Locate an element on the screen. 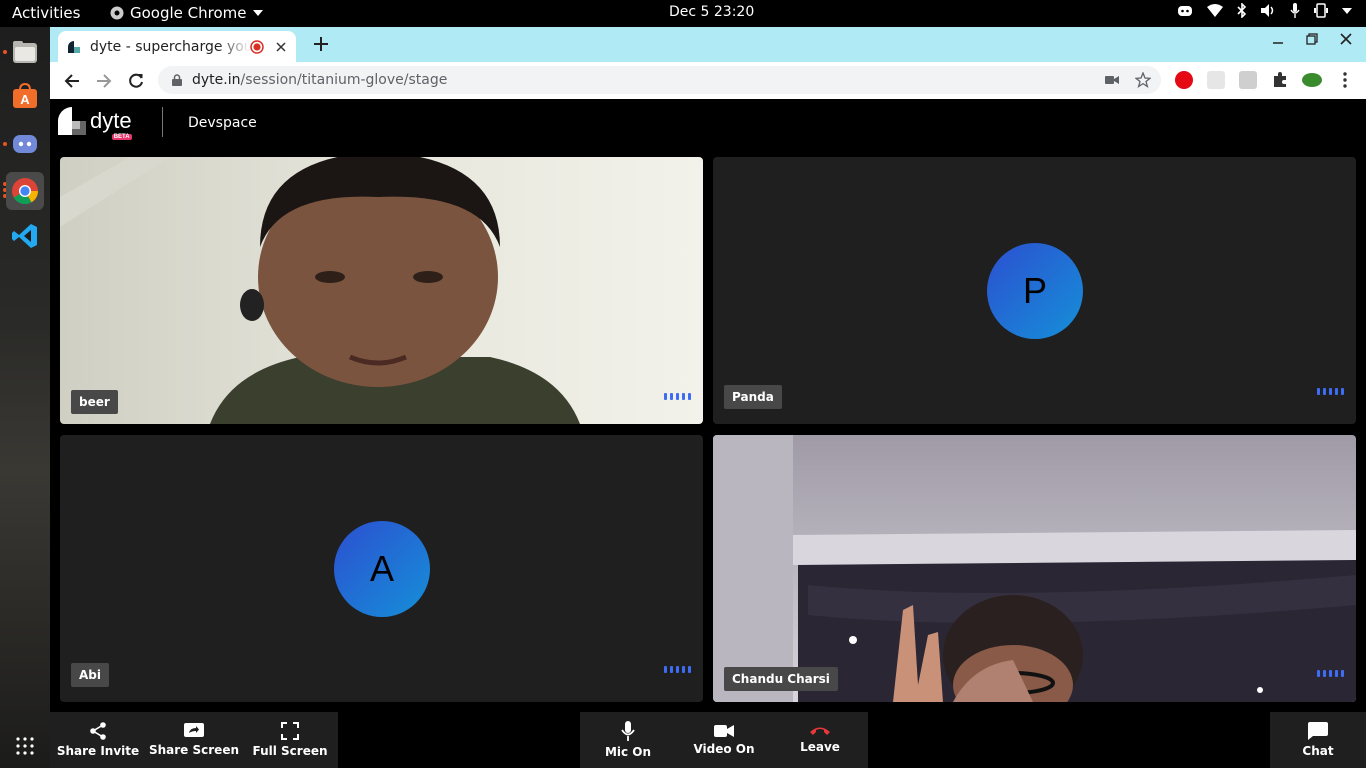 This screenshot has height=768, width=1366. discord-app is located at coordinates (25, 144).